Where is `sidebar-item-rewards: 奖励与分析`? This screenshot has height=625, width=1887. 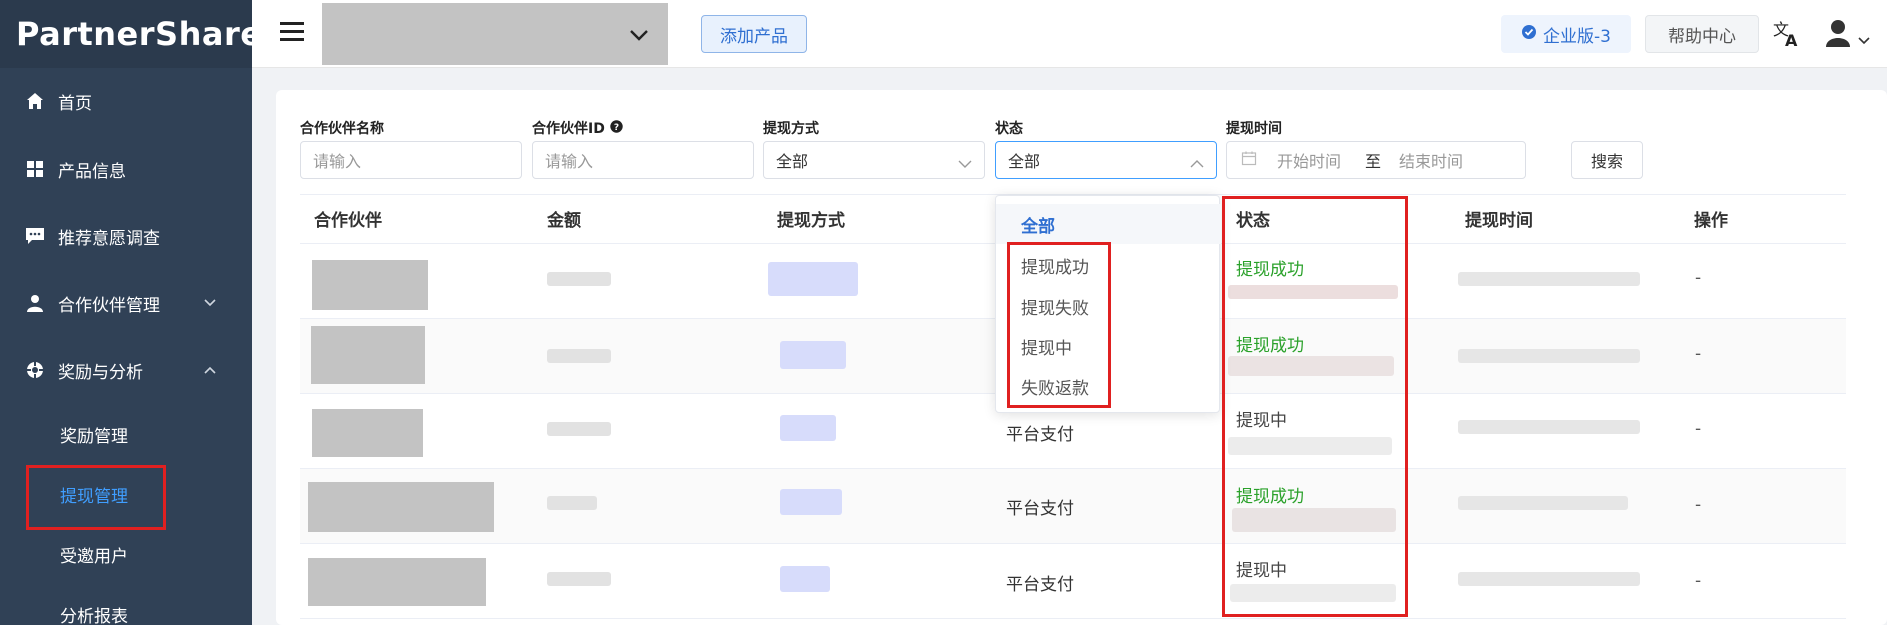 sidebar-item-rewards: 奖励与分析 is located at coordinates (126, 370).